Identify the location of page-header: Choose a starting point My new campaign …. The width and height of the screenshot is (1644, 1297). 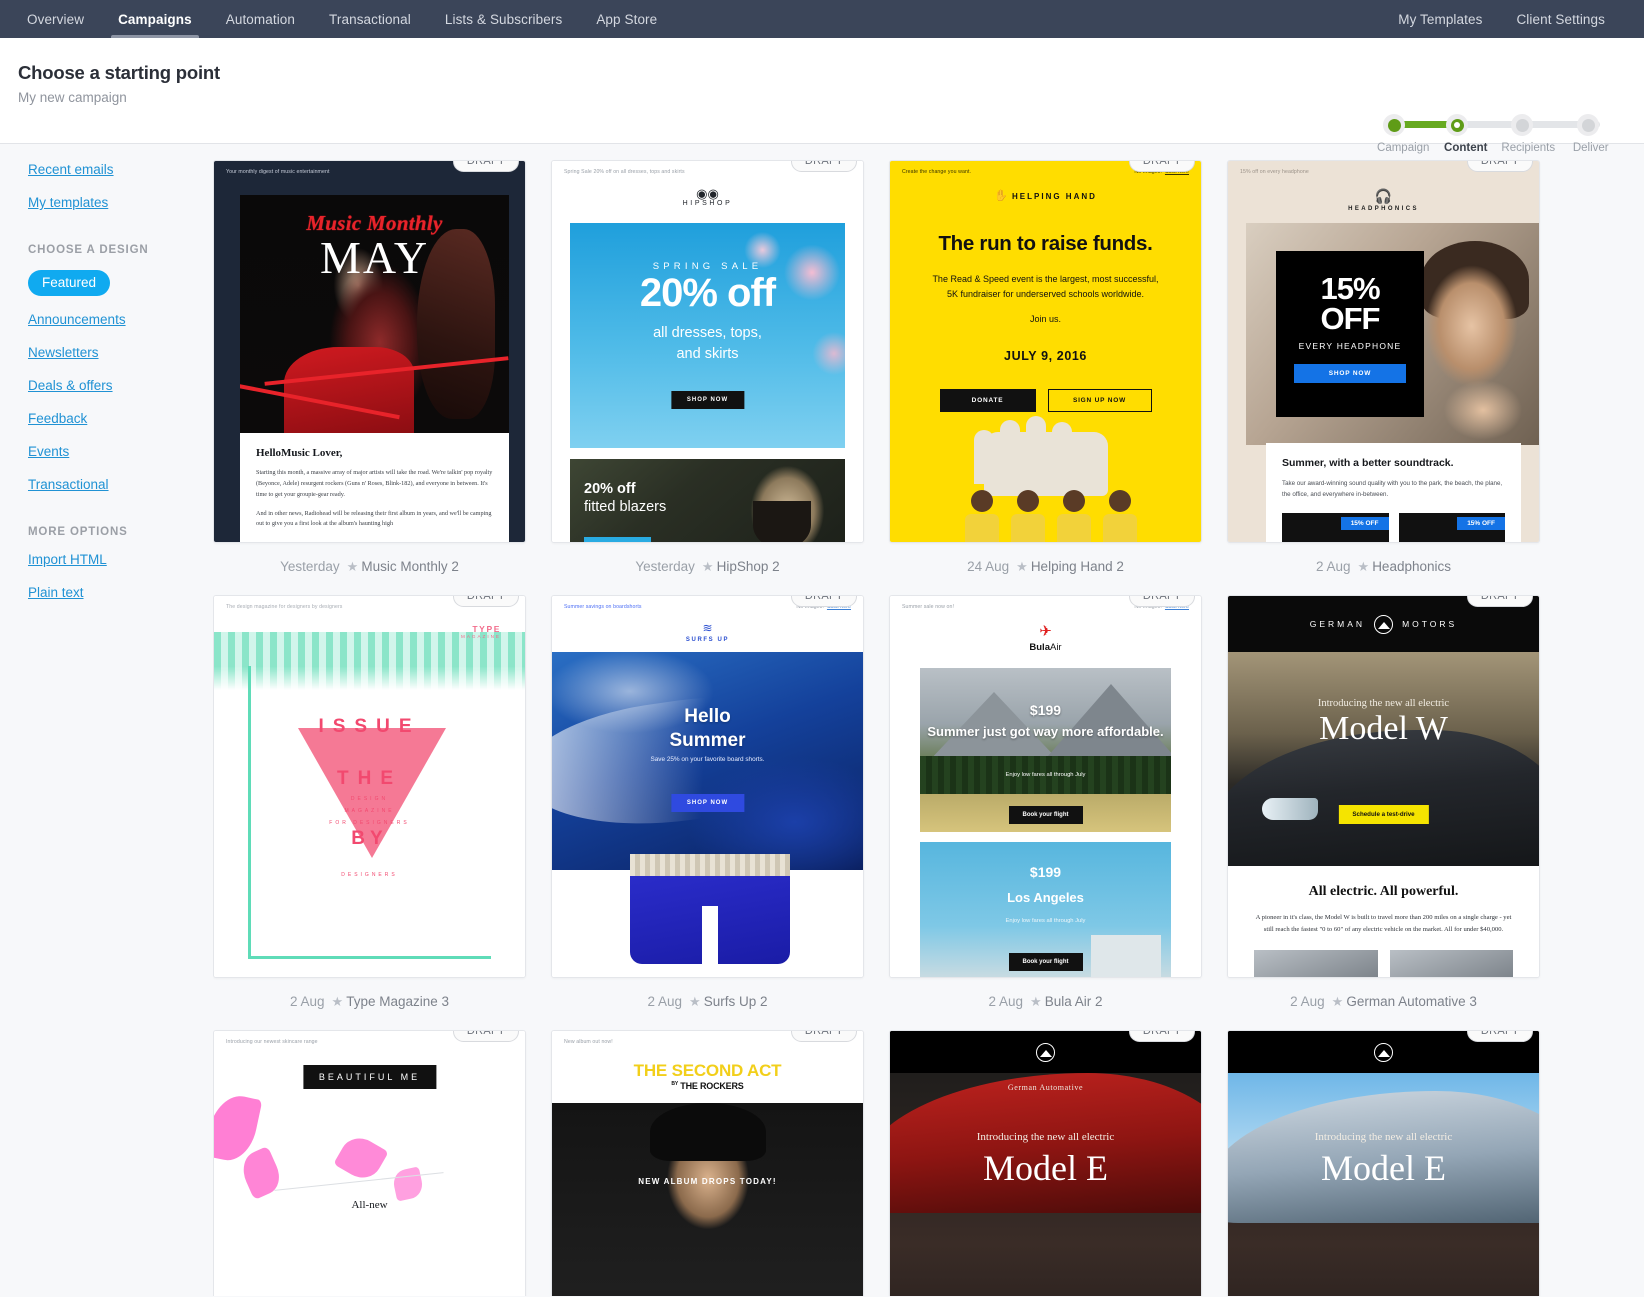
(822, 96).